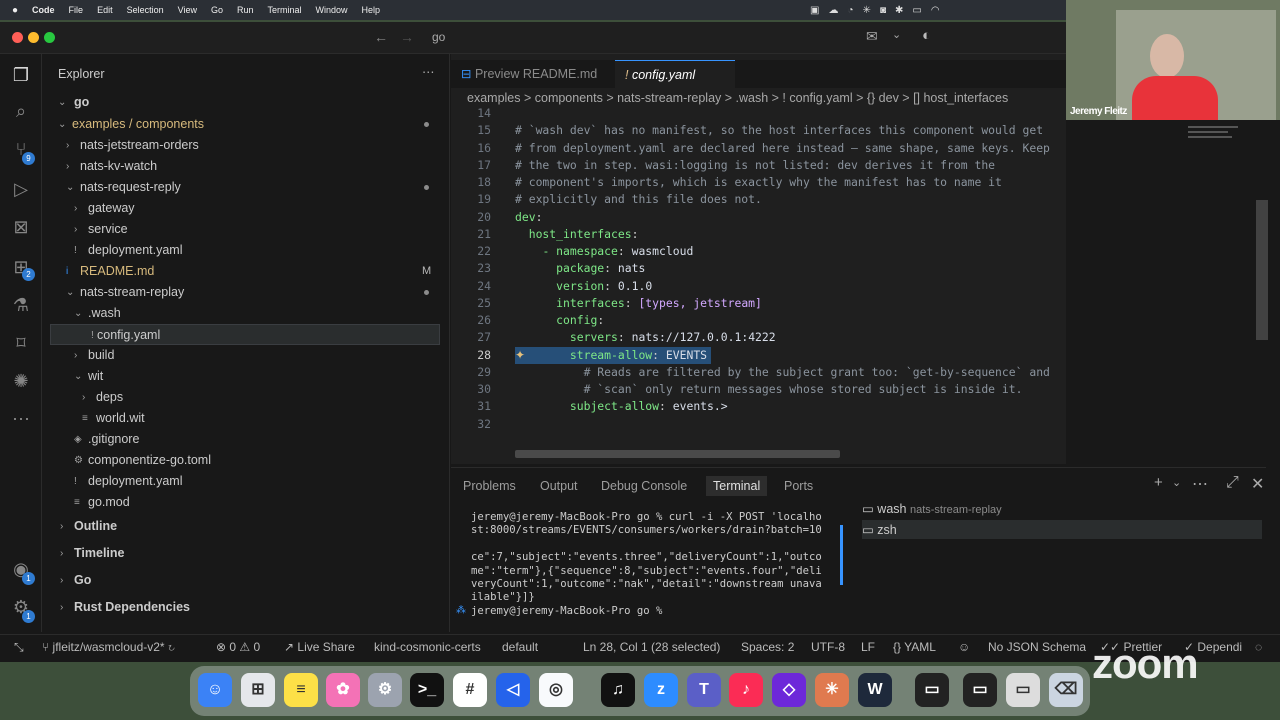 The width and height of the screenshot is (1280, 720). Describe the element at coordinates (242, 208) in the screenshot. I see `tree-item: › gateway` at that location.